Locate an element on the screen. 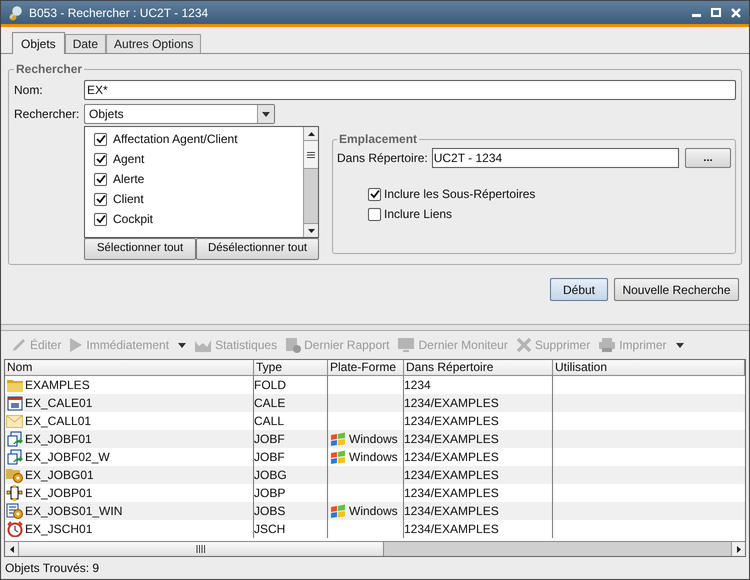 The height and width of the screenshot is (580, 750). close-button is located at coordinates (736, 13).